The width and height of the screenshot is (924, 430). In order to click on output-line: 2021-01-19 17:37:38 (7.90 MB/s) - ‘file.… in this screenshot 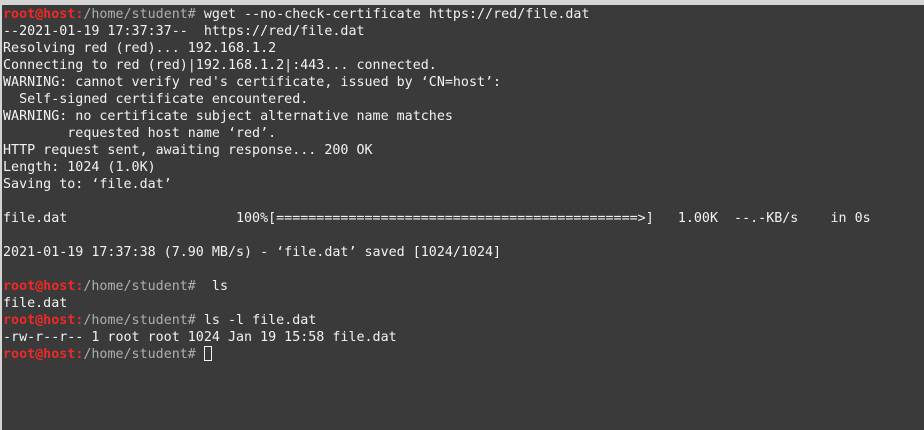, I will do `click(462, 252)`.